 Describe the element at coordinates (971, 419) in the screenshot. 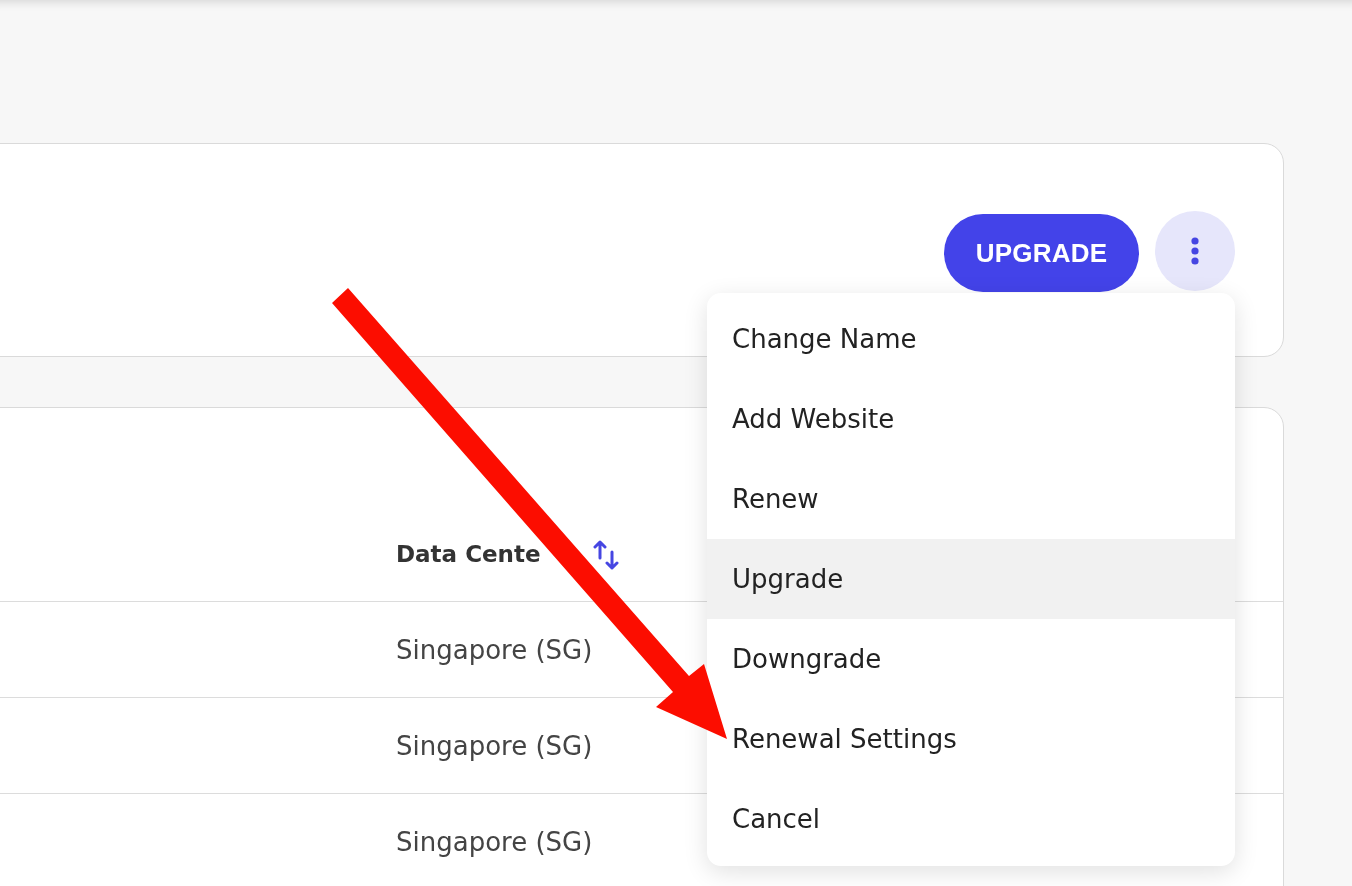

I see `menu-item: Add Website` at that location.